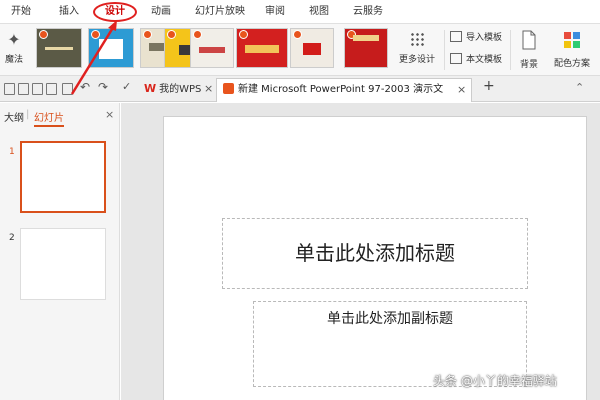 The height and width of the screenshot is (400, 600). I want to click on magic-button: ✦ 魔法, so click(14, 49).